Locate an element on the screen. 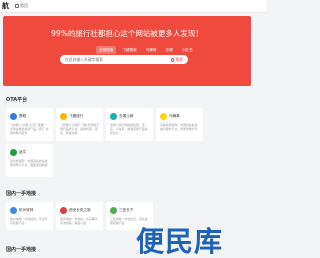 Image resolution: width=320 pixels, height=258 pixels. hero-title: 99%的旅行社都担心这个网站被更多人发现！ is located at coordinates (127, 33).